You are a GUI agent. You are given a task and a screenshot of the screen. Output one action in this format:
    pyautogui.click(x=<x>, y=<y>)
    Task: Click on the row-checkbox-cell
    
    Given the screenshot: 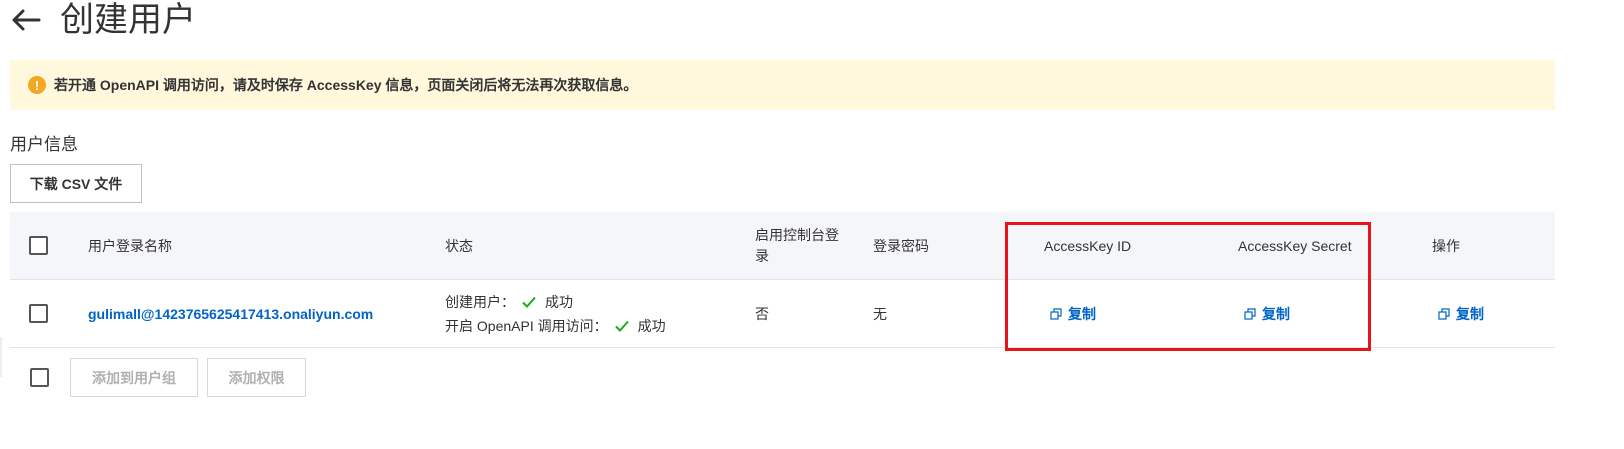 What is the action you would take?
    pyautogui.click(x=38, y=313)
    